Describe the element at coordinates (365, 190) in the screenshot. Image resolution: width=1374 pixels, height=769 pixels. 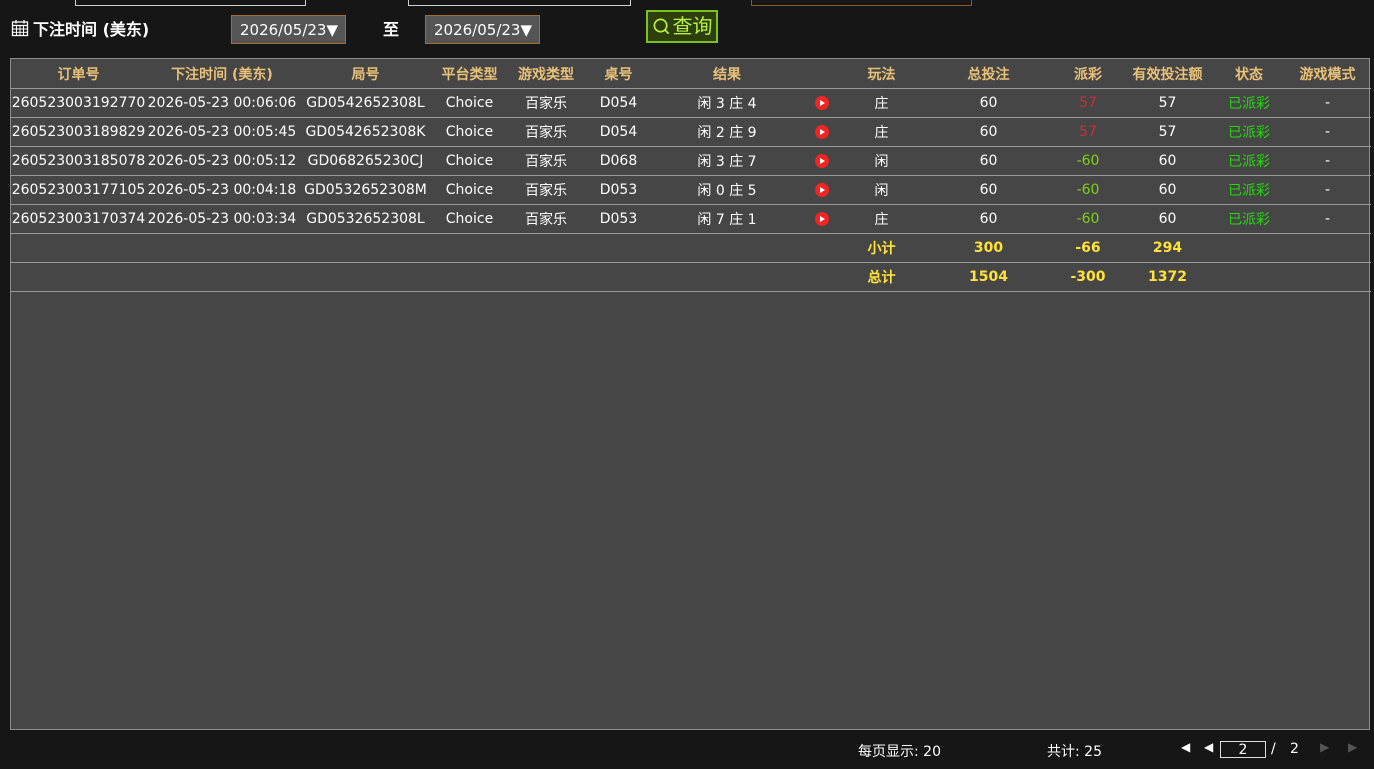
I see `round-no: GD0532652308M` at that location.